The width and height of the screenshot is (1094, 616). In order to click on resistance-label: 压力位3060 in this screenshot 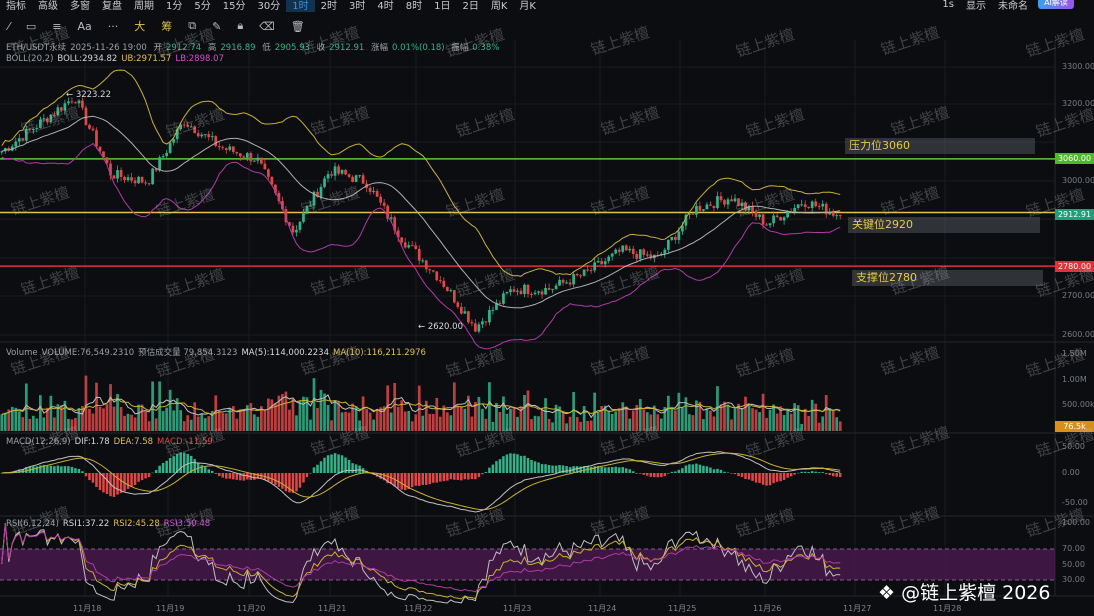, I will do `click(940, 146)`.